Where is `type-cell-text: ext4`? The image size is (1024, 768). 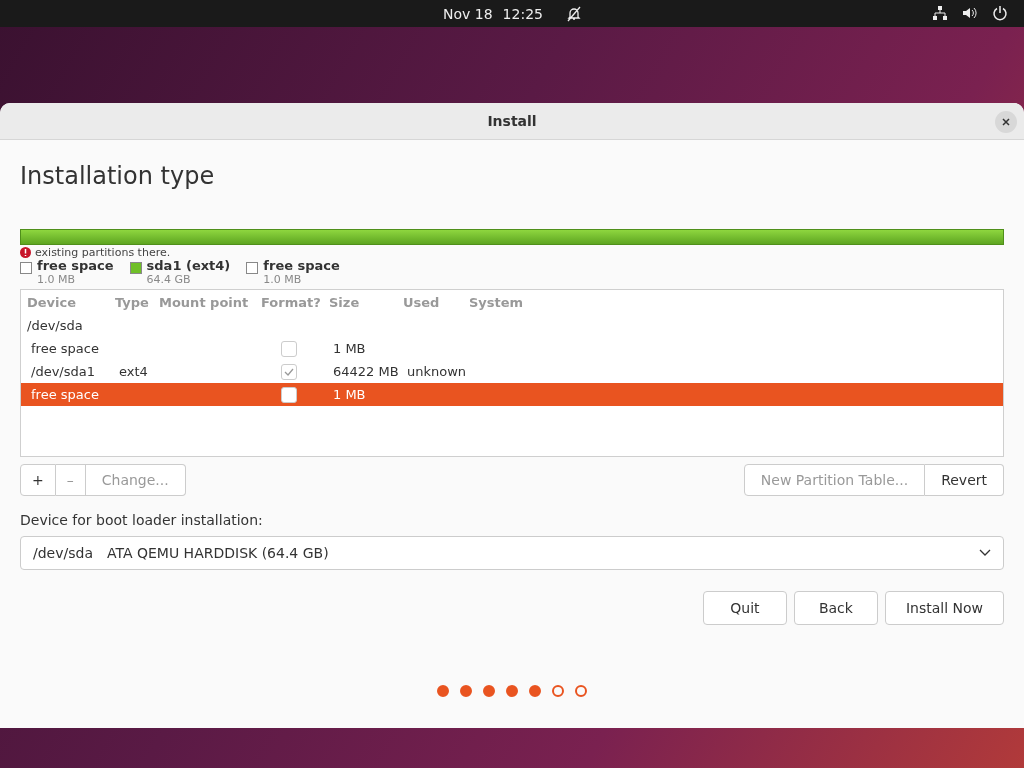
type-cell-text: ext4 is located at coordinates (133, 371).